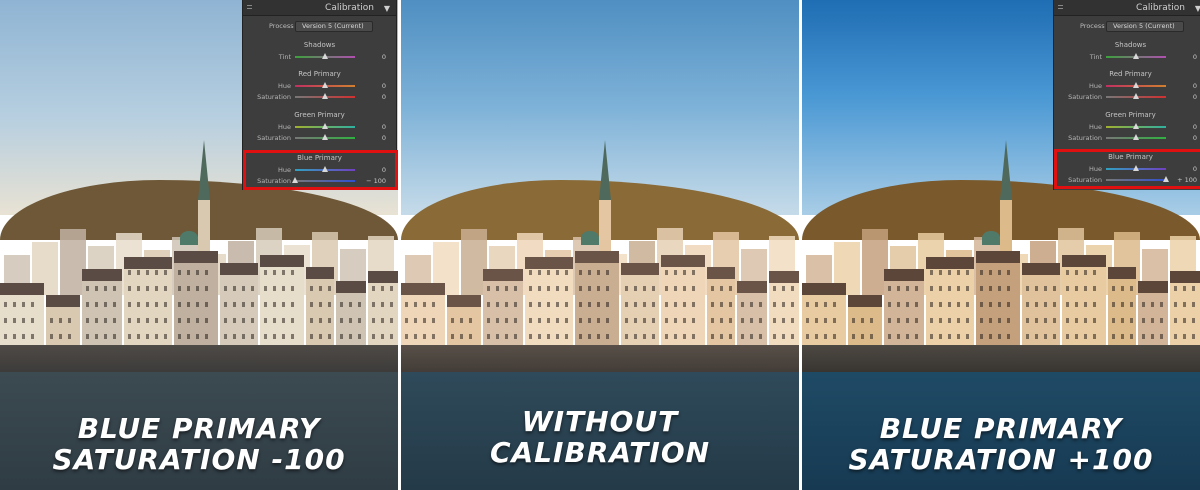  I want to click on green-hue-value: 0, so click(1194, 127).